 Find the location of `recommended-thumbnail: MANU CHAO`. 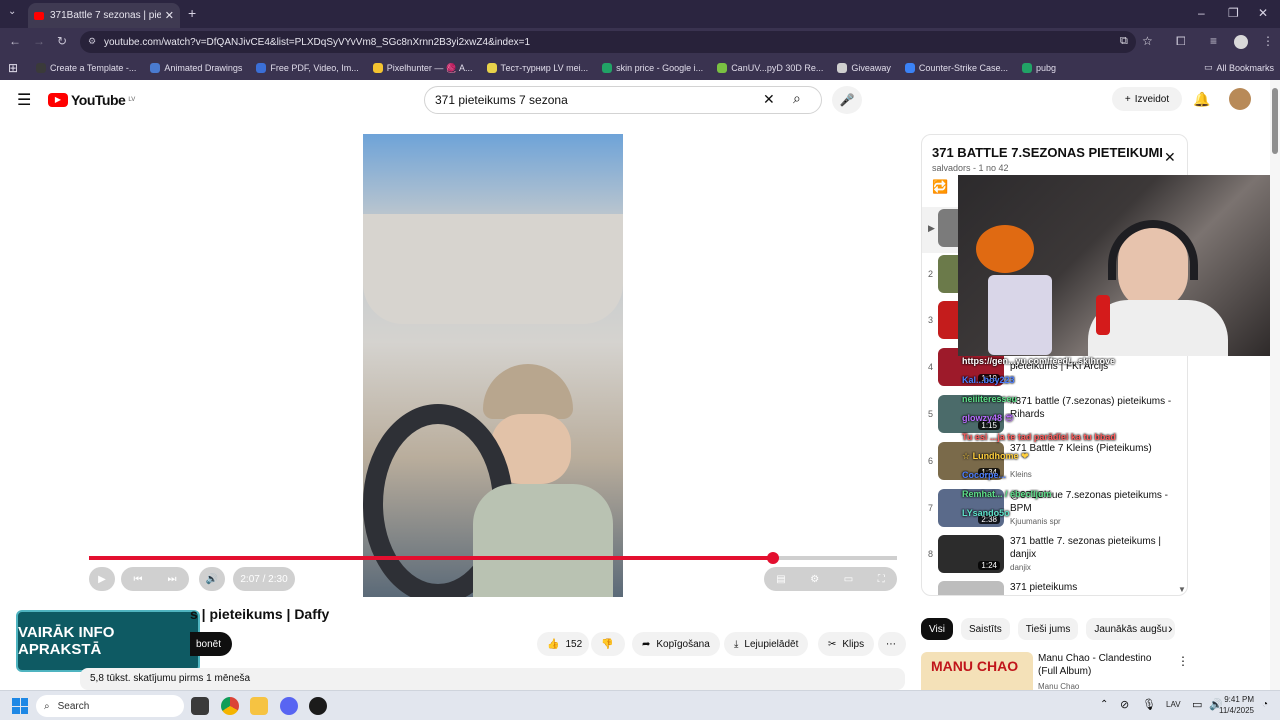

recommended-thumbnail: MANU CHAO is located at coordinates (977, 671).